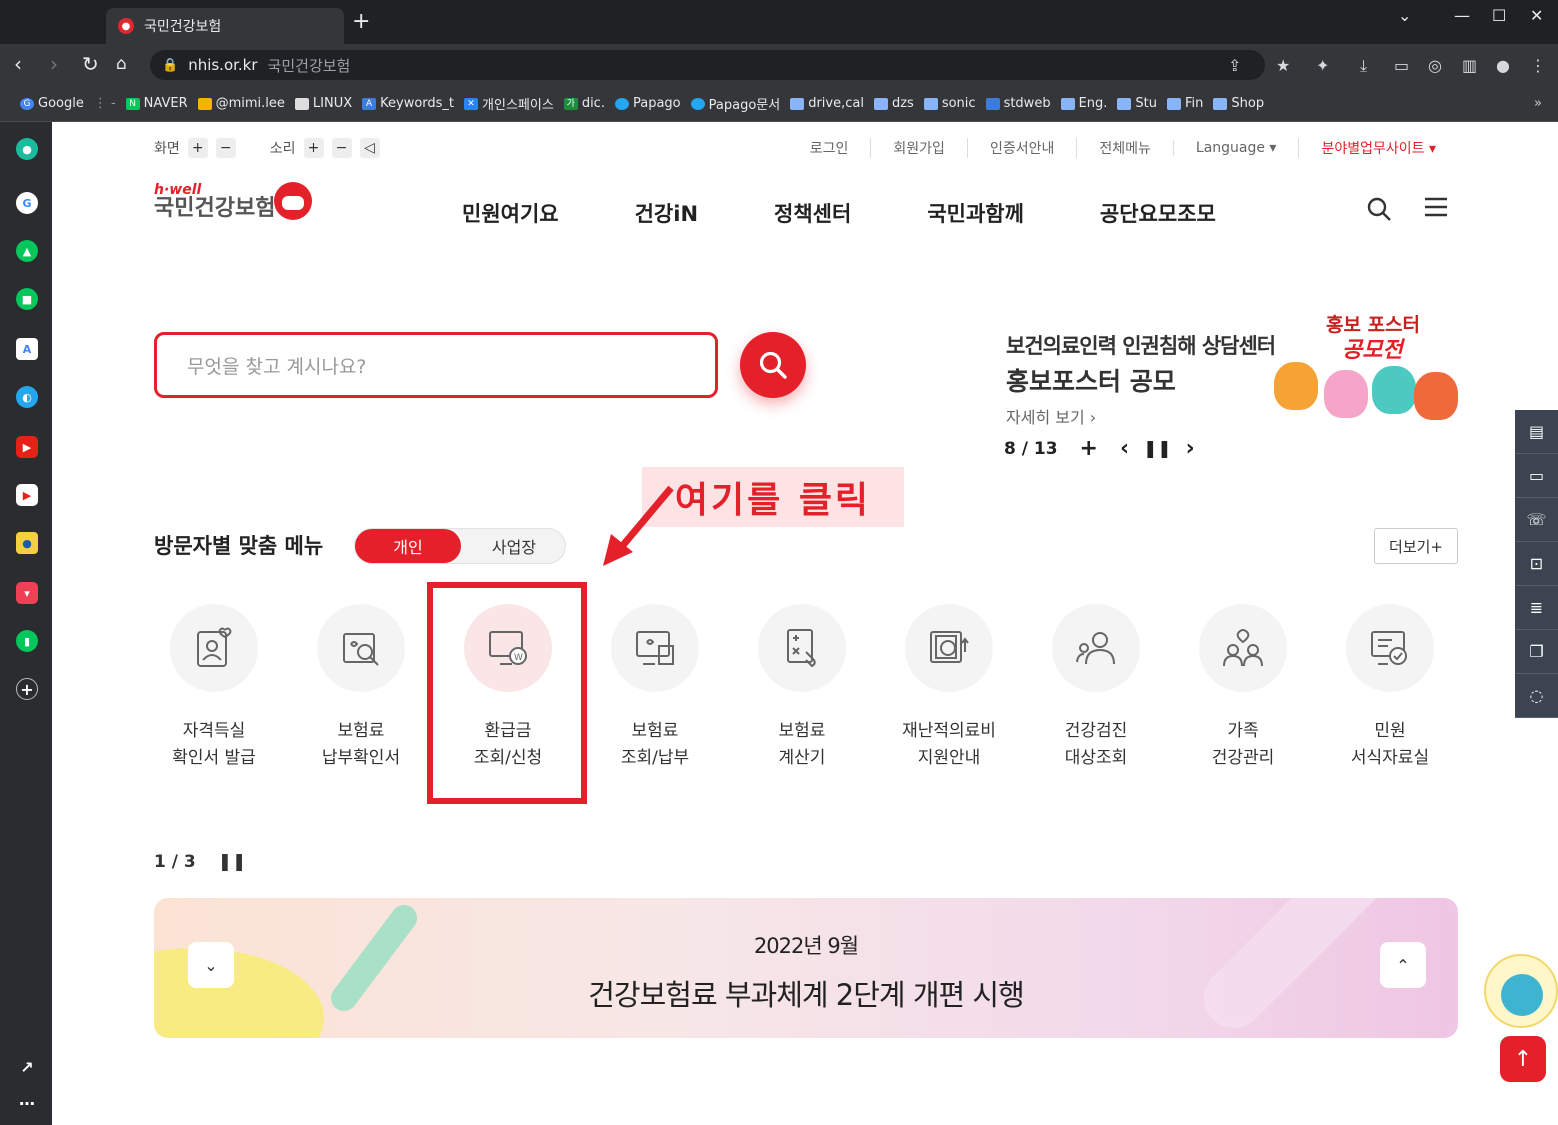 This screenshot has width=1558, height=1125. What do you see at coordinates (1536, 652) in the screenshot?
I see `quick-copy-icon: ❐` at bounding box center [1536, 652].